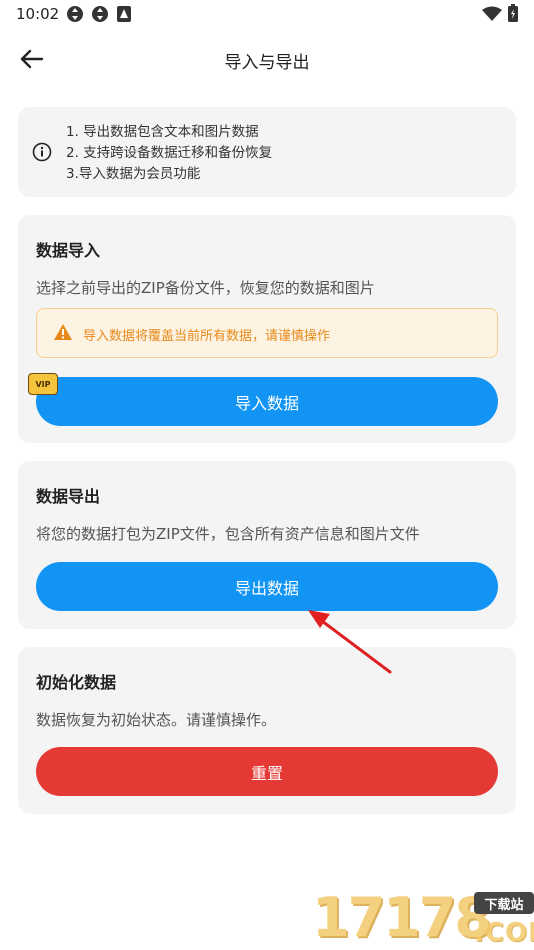 This screenshot has height=950, width=534. What do you see at coordinates (402, 917) in the screenshot?
I see `watermark-digits: 17178` at bounding box center [402, 917].